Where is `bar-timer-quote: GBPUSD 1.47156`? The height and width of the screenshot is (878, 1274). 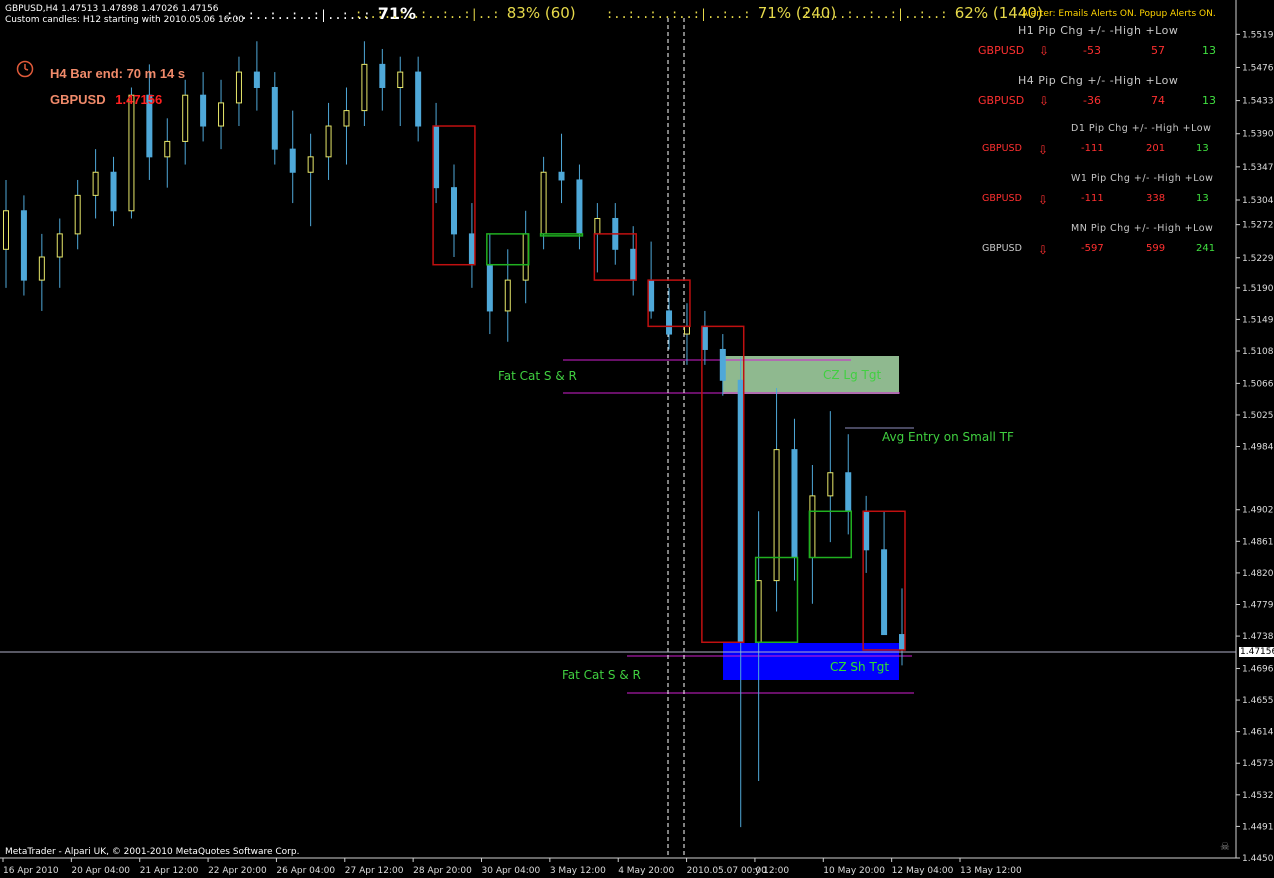
bar-timer-quote: GBPUSD 1.47156 is located at coordinates (106, 99).